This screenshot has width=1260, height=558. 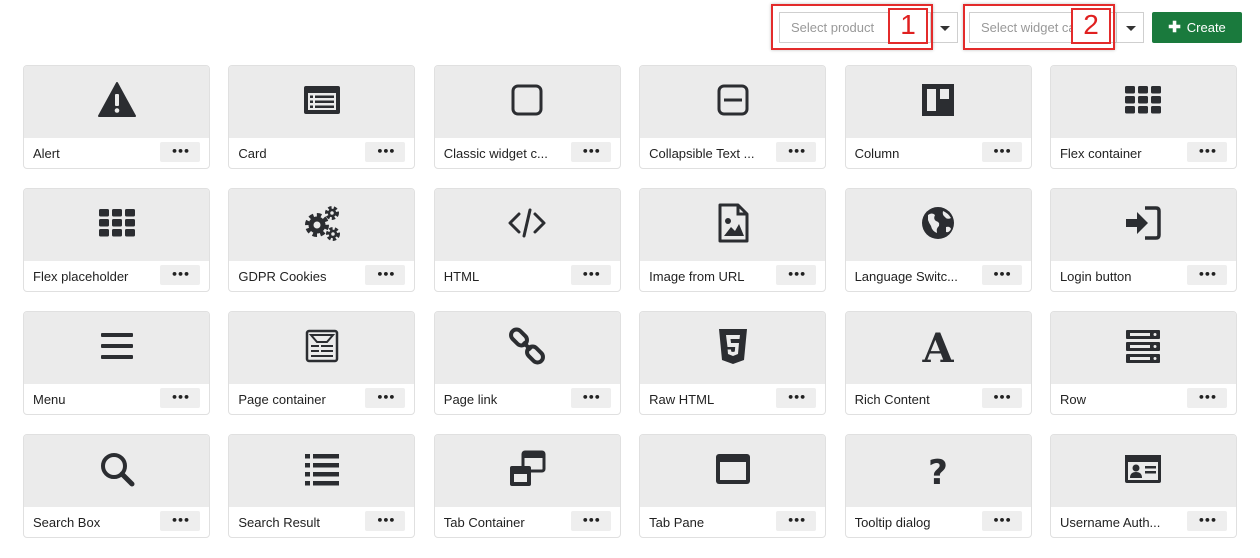 I want to click on file-image-icon, so click(x=733, y=225).